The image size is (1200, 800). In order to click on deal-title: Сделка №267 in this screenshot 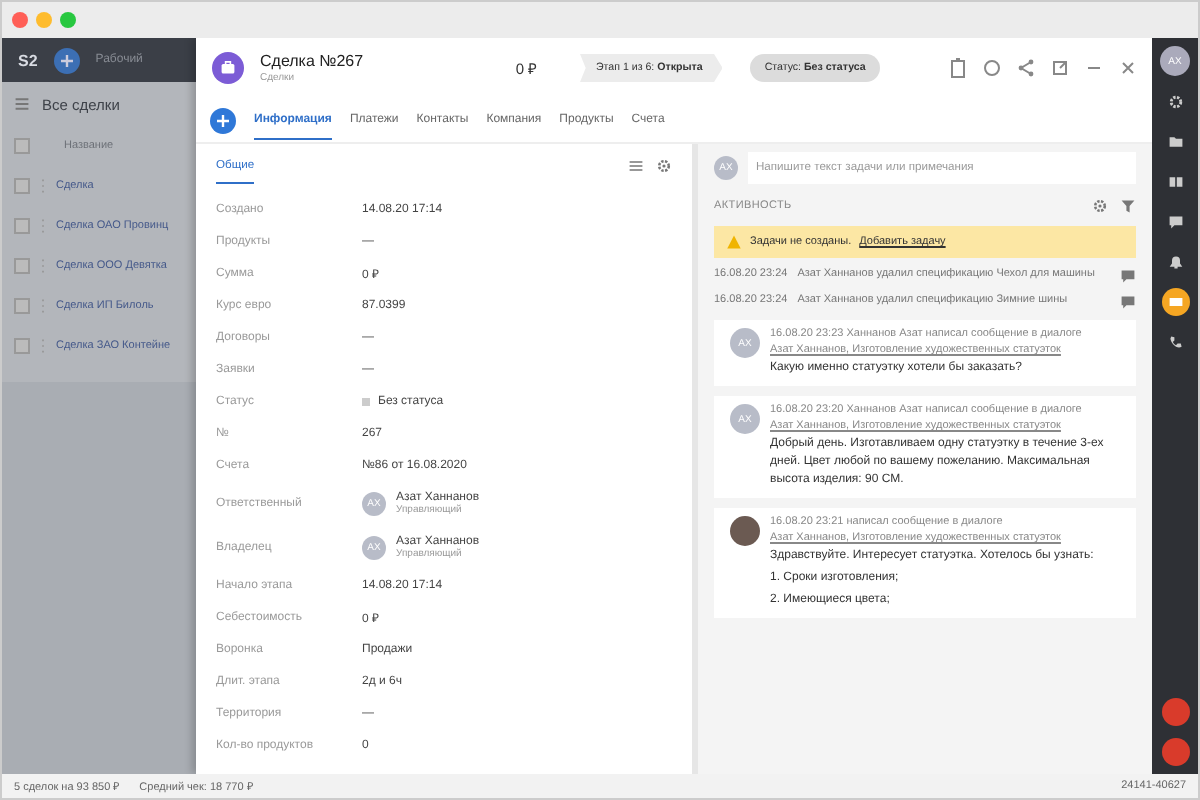, I will do `click(313, 61)`.